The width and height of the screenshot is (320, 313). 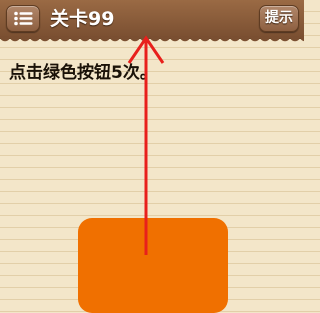 I want to click on list-icon, so click(x=23, y=18).